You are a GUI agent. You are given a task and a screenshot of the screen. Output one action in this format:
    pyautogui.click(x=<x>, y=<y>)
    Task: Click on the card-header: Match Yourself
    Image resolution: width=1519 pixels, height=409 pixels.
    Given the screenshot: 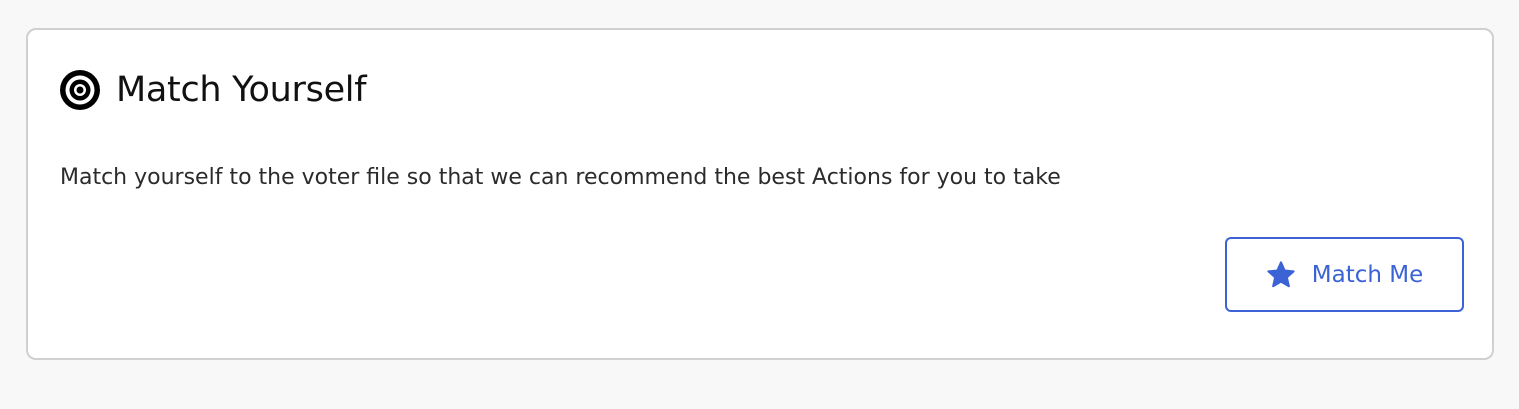 What is the action you would take?
    pyautogui.click(x=213, y=90)
    